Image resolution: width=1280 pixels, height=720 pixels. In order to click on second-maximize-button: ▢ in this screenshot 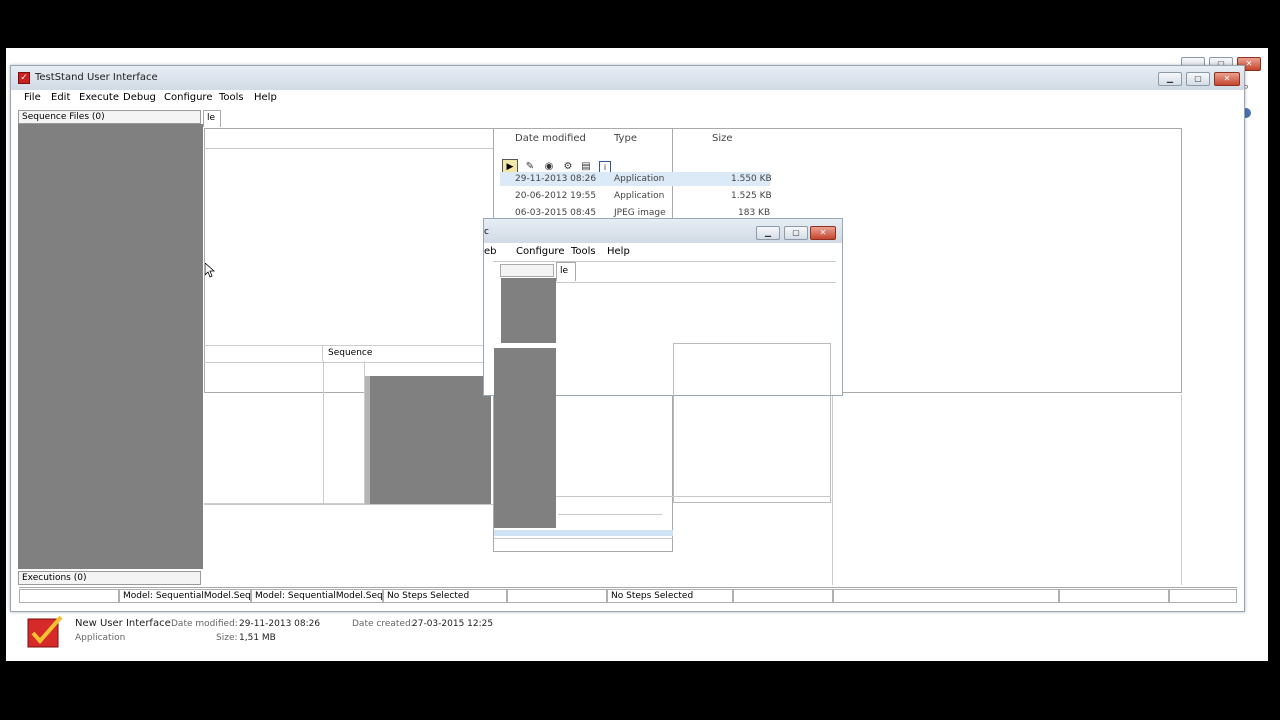, I will do `click(796, 233)`.